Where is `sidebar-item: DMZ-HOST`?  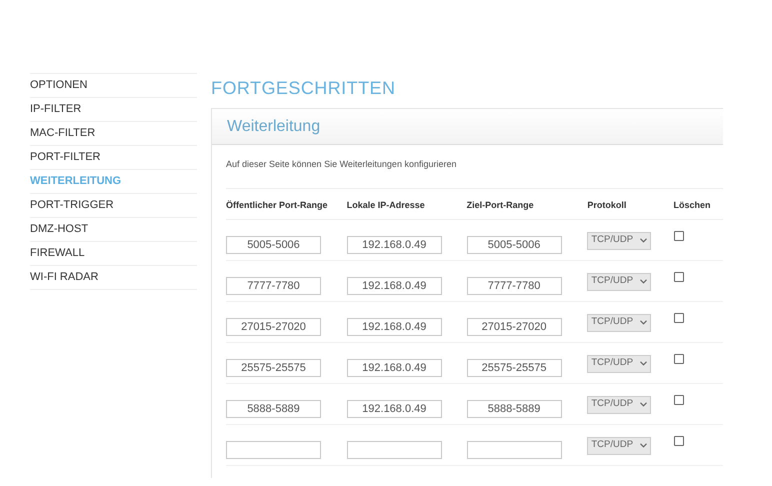
sidebar-item: DMZ-HOST is located at coordinates (113, 230).